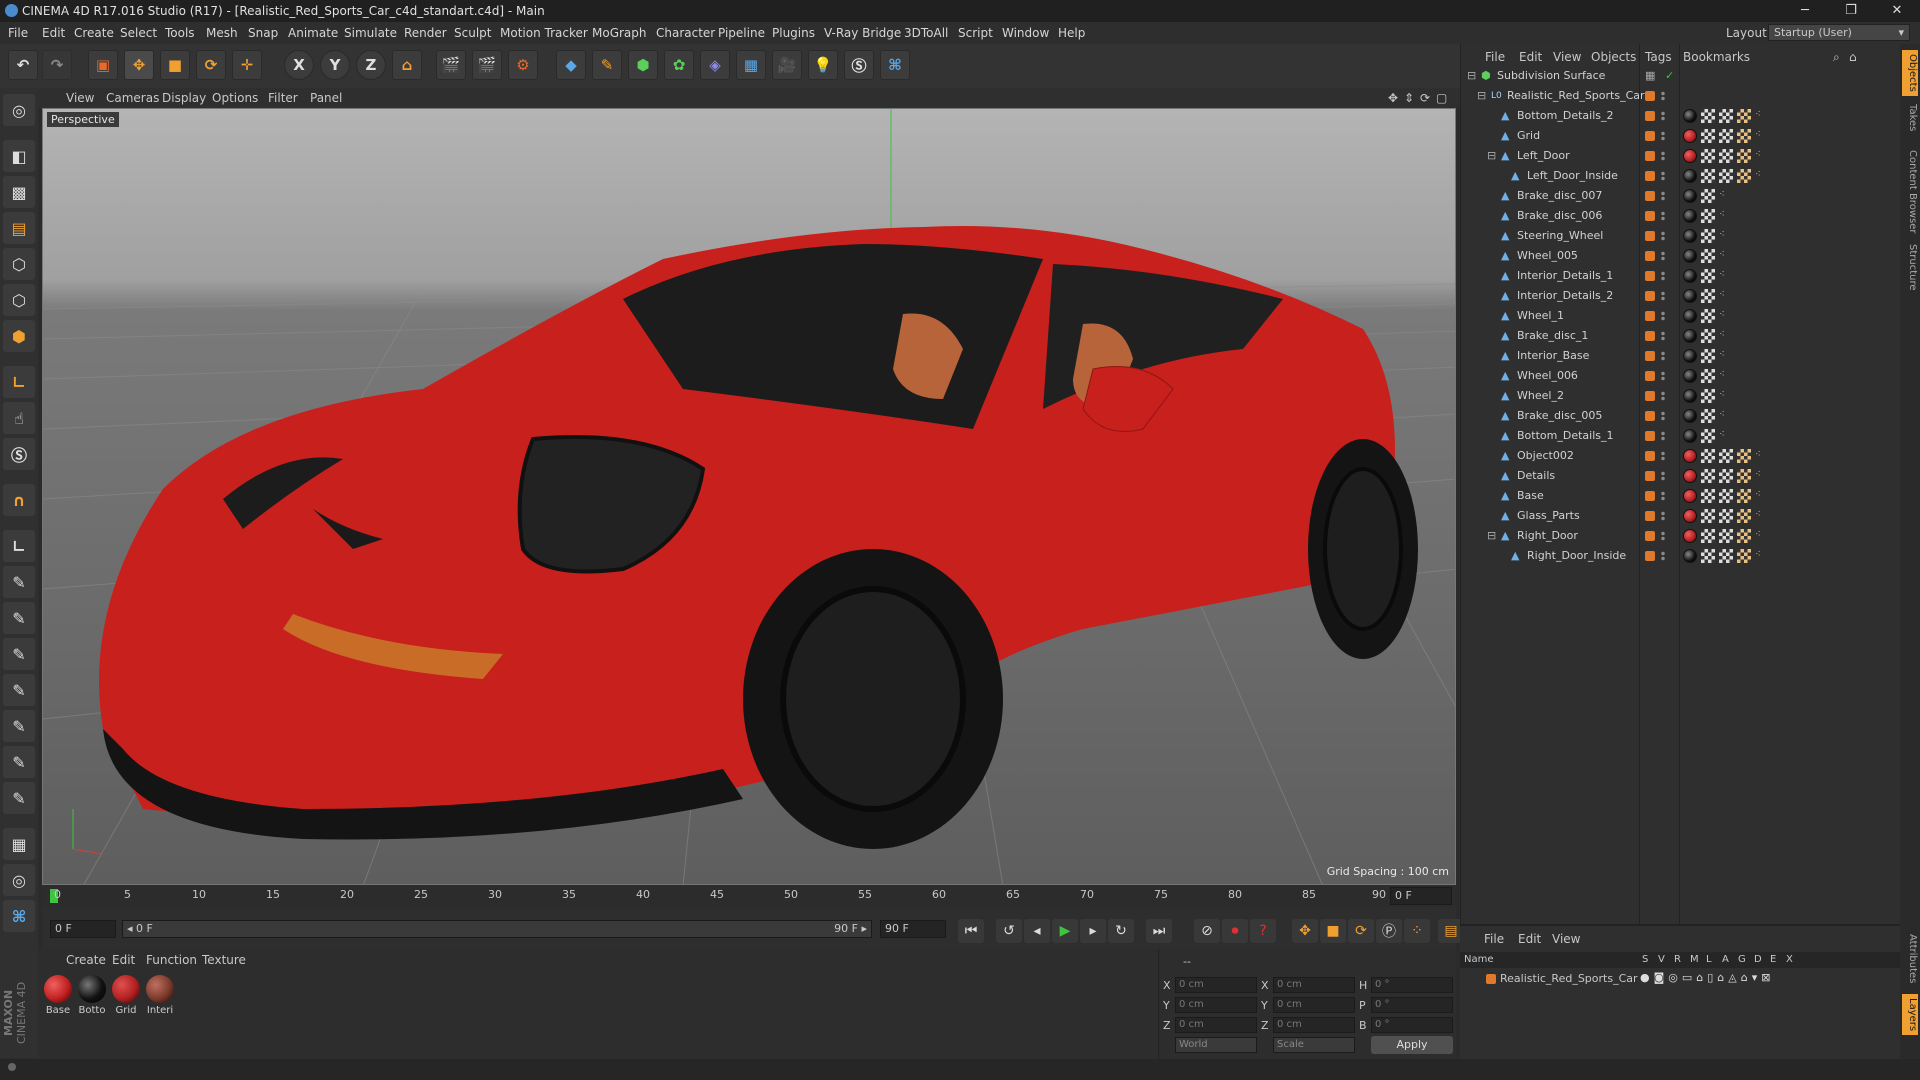  Describe the element at coordinates (86, 960) in the screenshot. I see `mat-menu-create: Create` at that location.